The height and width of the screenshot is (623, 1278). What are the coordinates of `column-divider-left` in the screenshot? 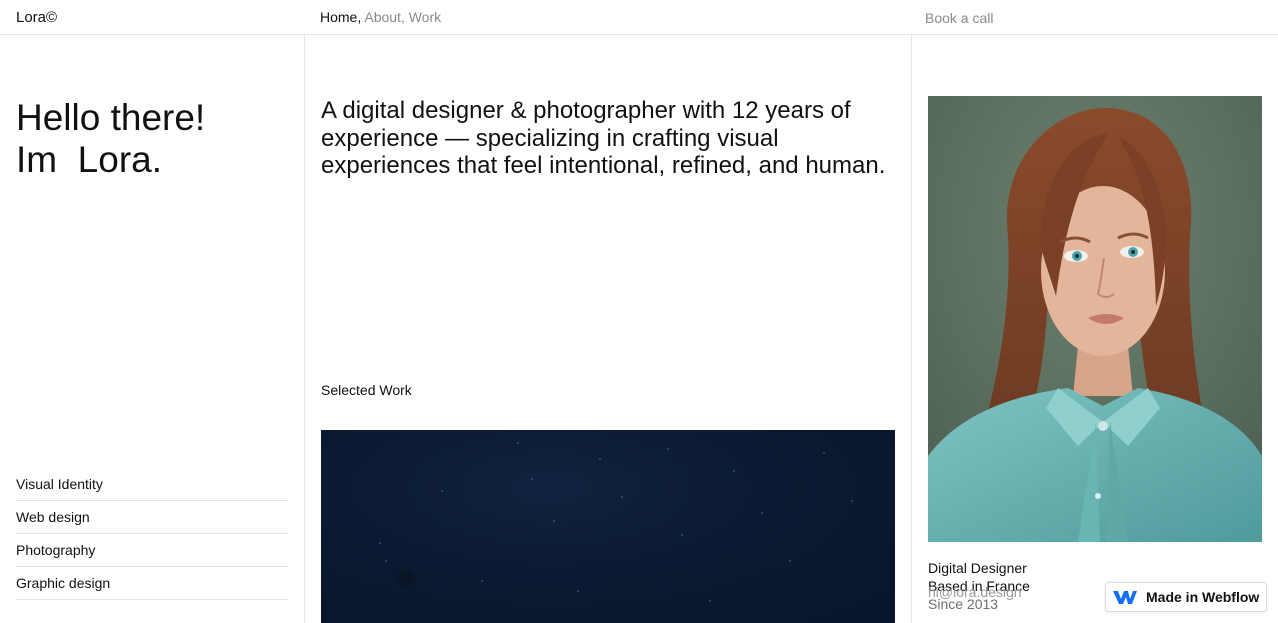 It's located at (304, 329).